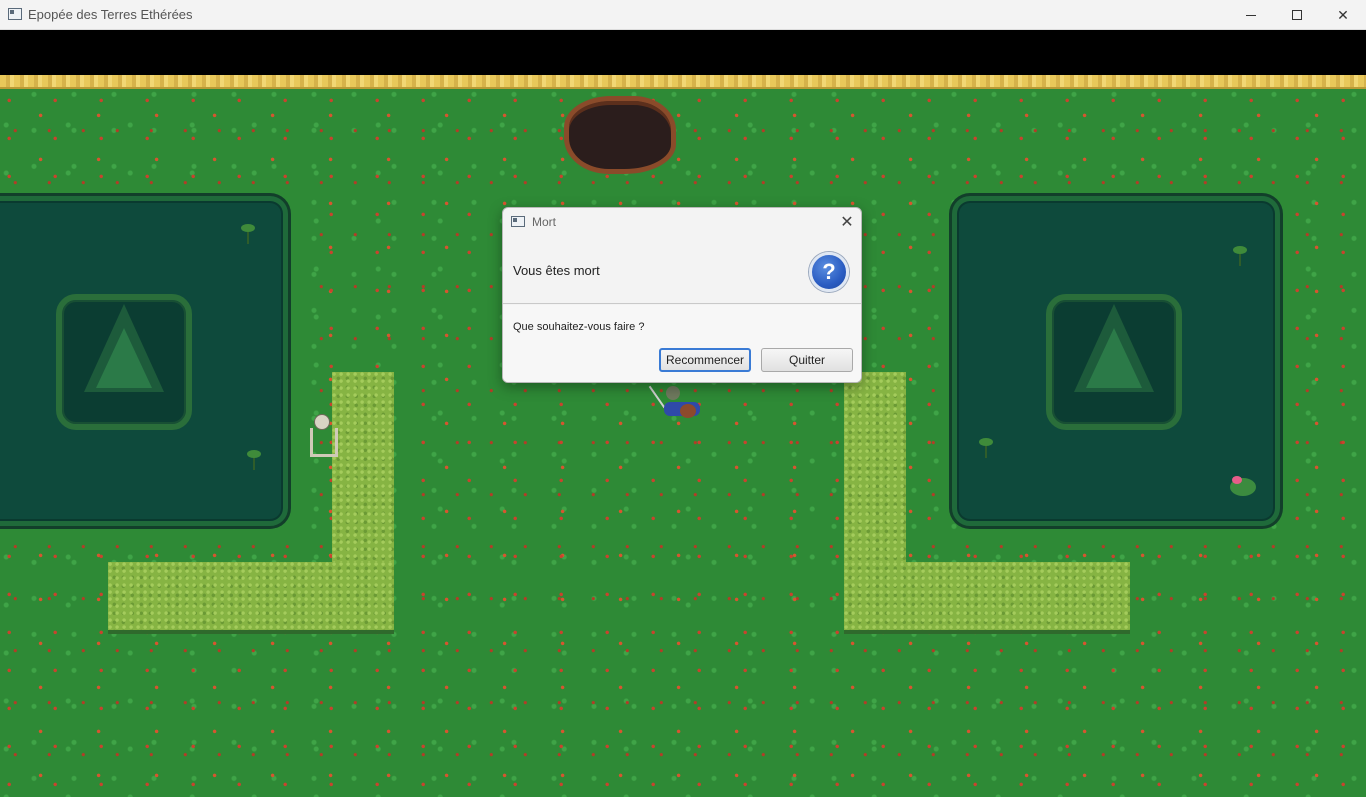 The width and height of the screenshot is (1366, 797). I want to click on minimize-icon, so click(1251, 15).